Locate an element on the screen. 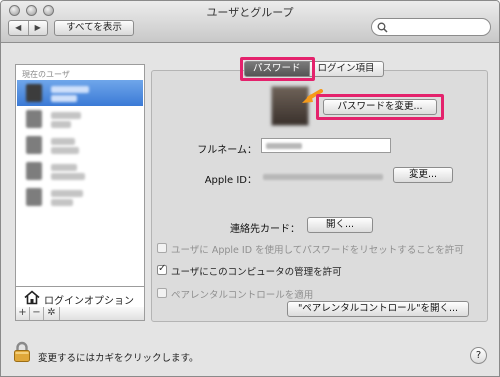  appleid-label: Apple ID： is located at coordinates (230, 180).